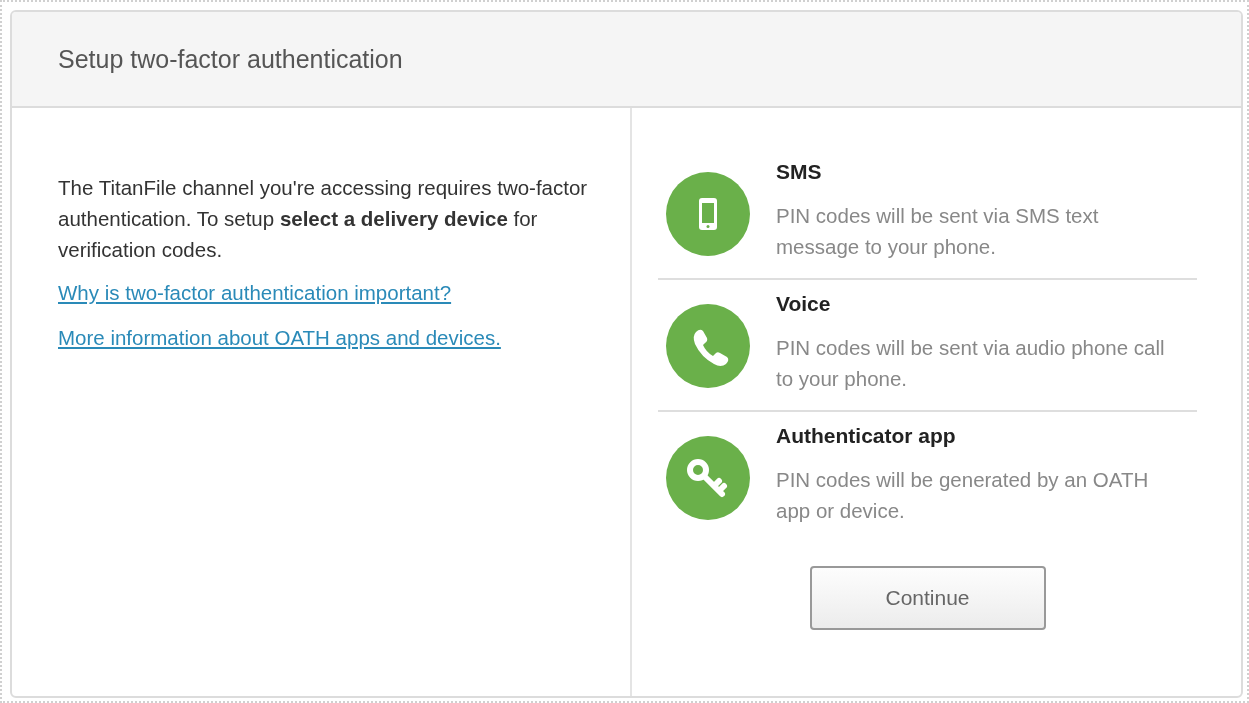  Describe the element at coordinates (708, 214) in the screenshot. I see `mobile-phone-icon` at that location.